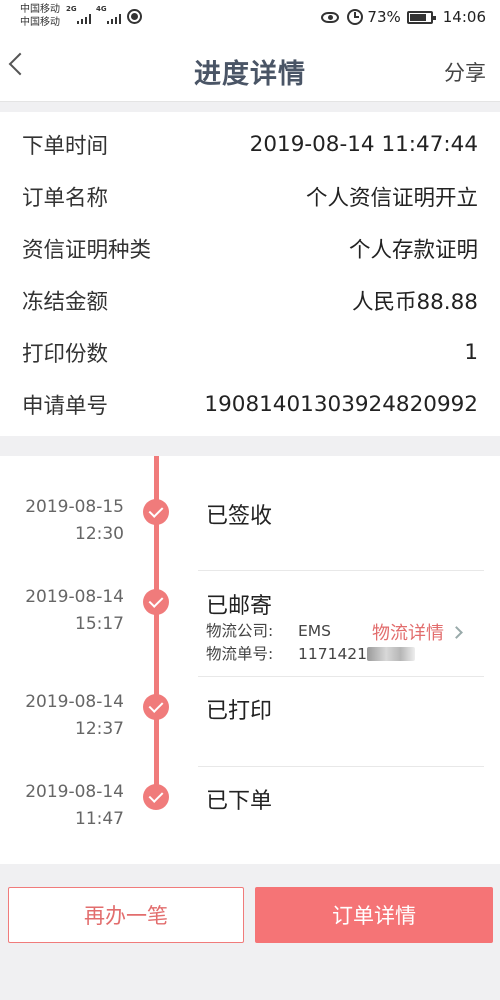 Image resolution: width=500 pixels, height=1000 pixels. What do you see at coordinates (403, 17) in the screenshot?
I see `status-right: 73% 14:06` at bounding box center [403, 17].